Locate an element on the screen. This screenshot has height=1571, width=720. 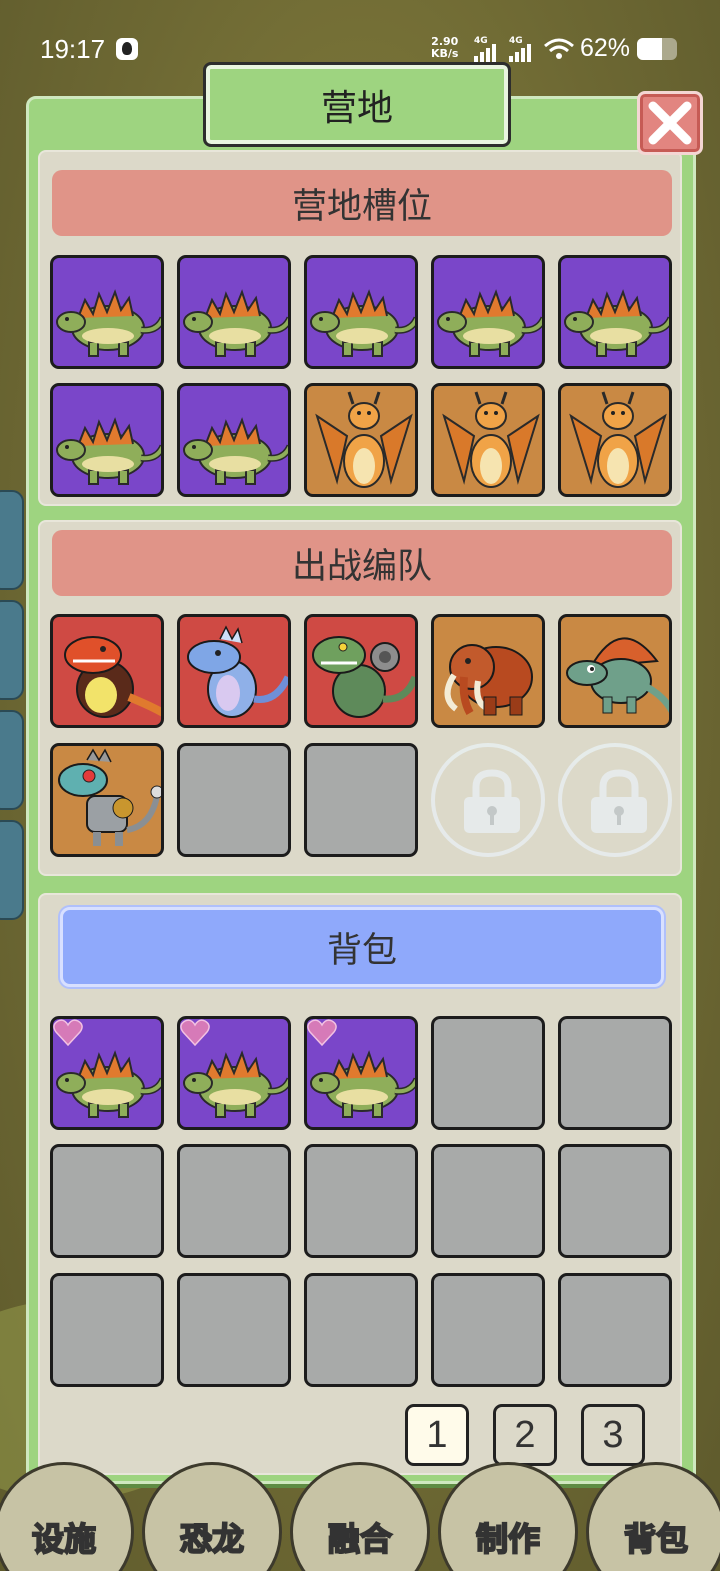
team-slot-mech-trex is located at coordinates (361, 671).